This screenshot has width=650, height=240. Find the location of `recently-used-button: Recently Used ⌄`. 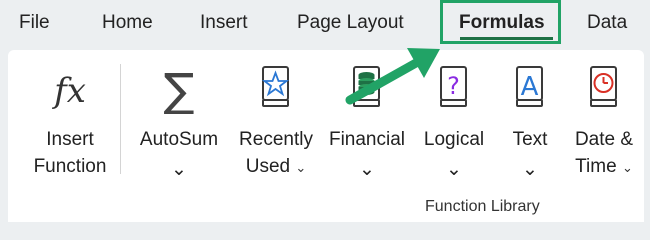

recently-used-button: Recently Used ⌄ is located at coordinates (276, 139).